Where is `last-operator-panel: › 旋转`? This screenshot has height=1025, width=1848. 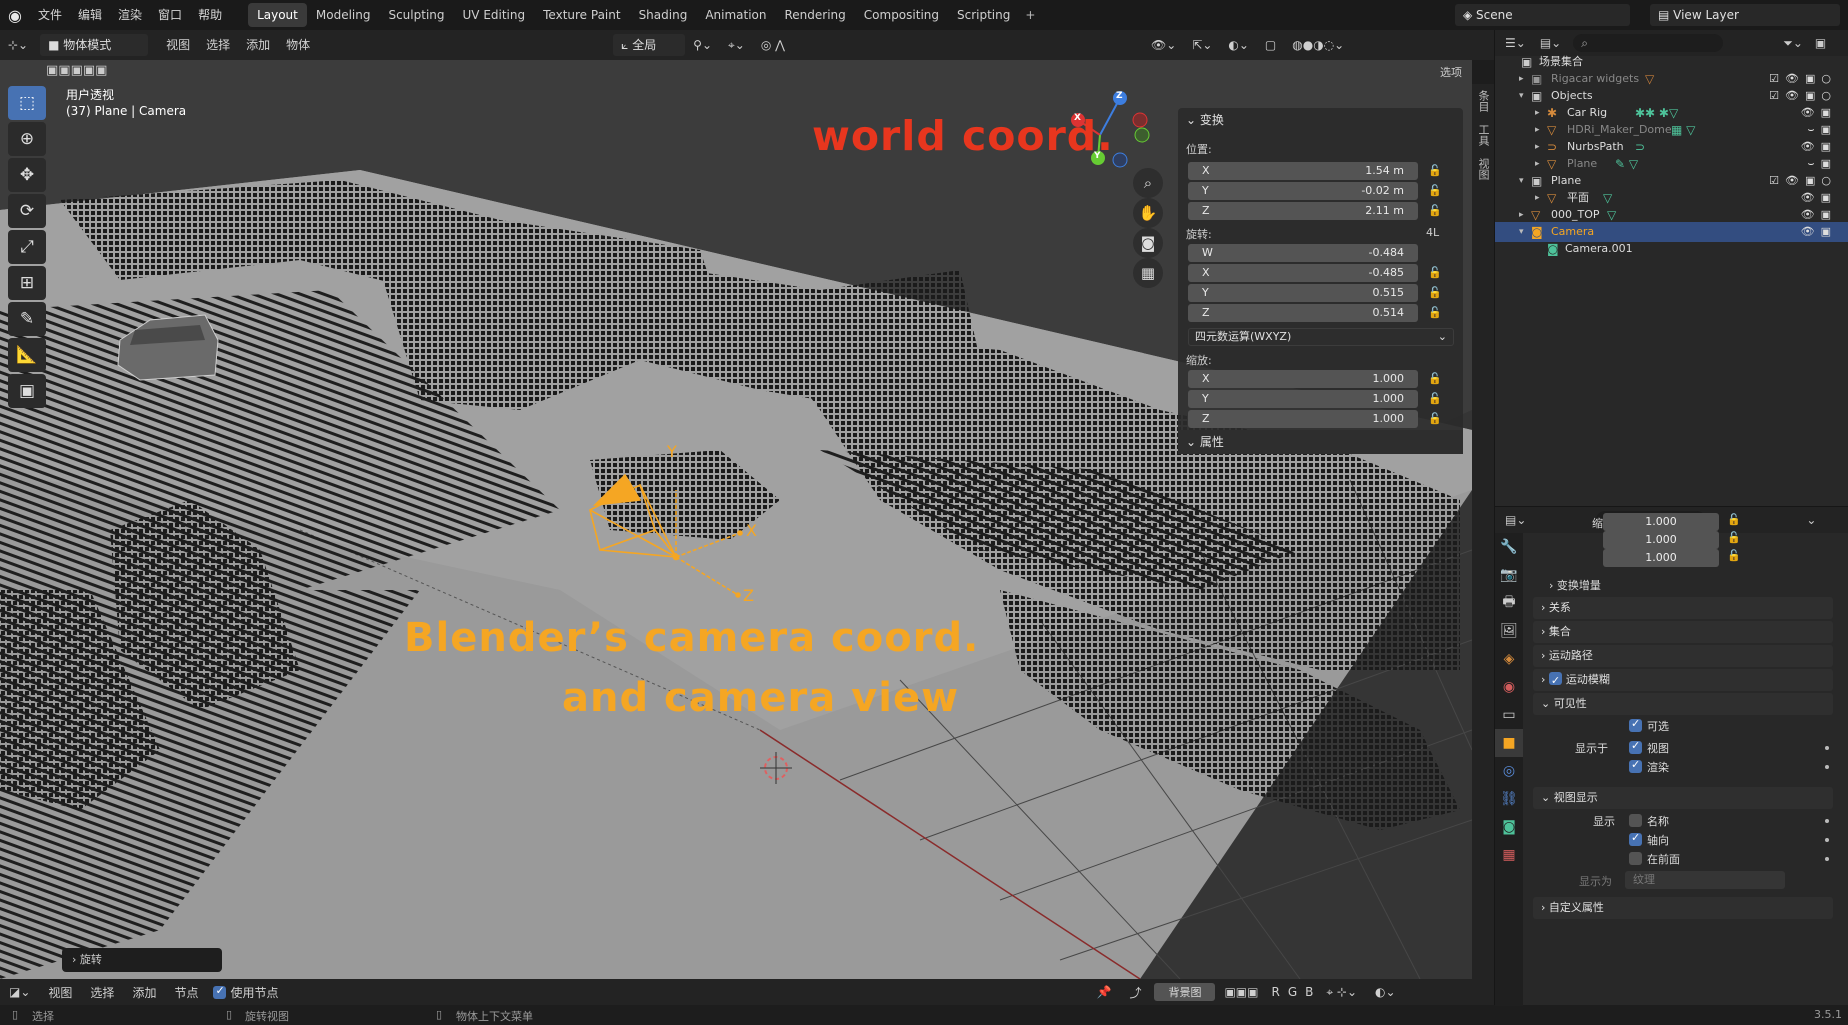
last-operator-panel: › 旋转 is located at coordinates (142, 960).